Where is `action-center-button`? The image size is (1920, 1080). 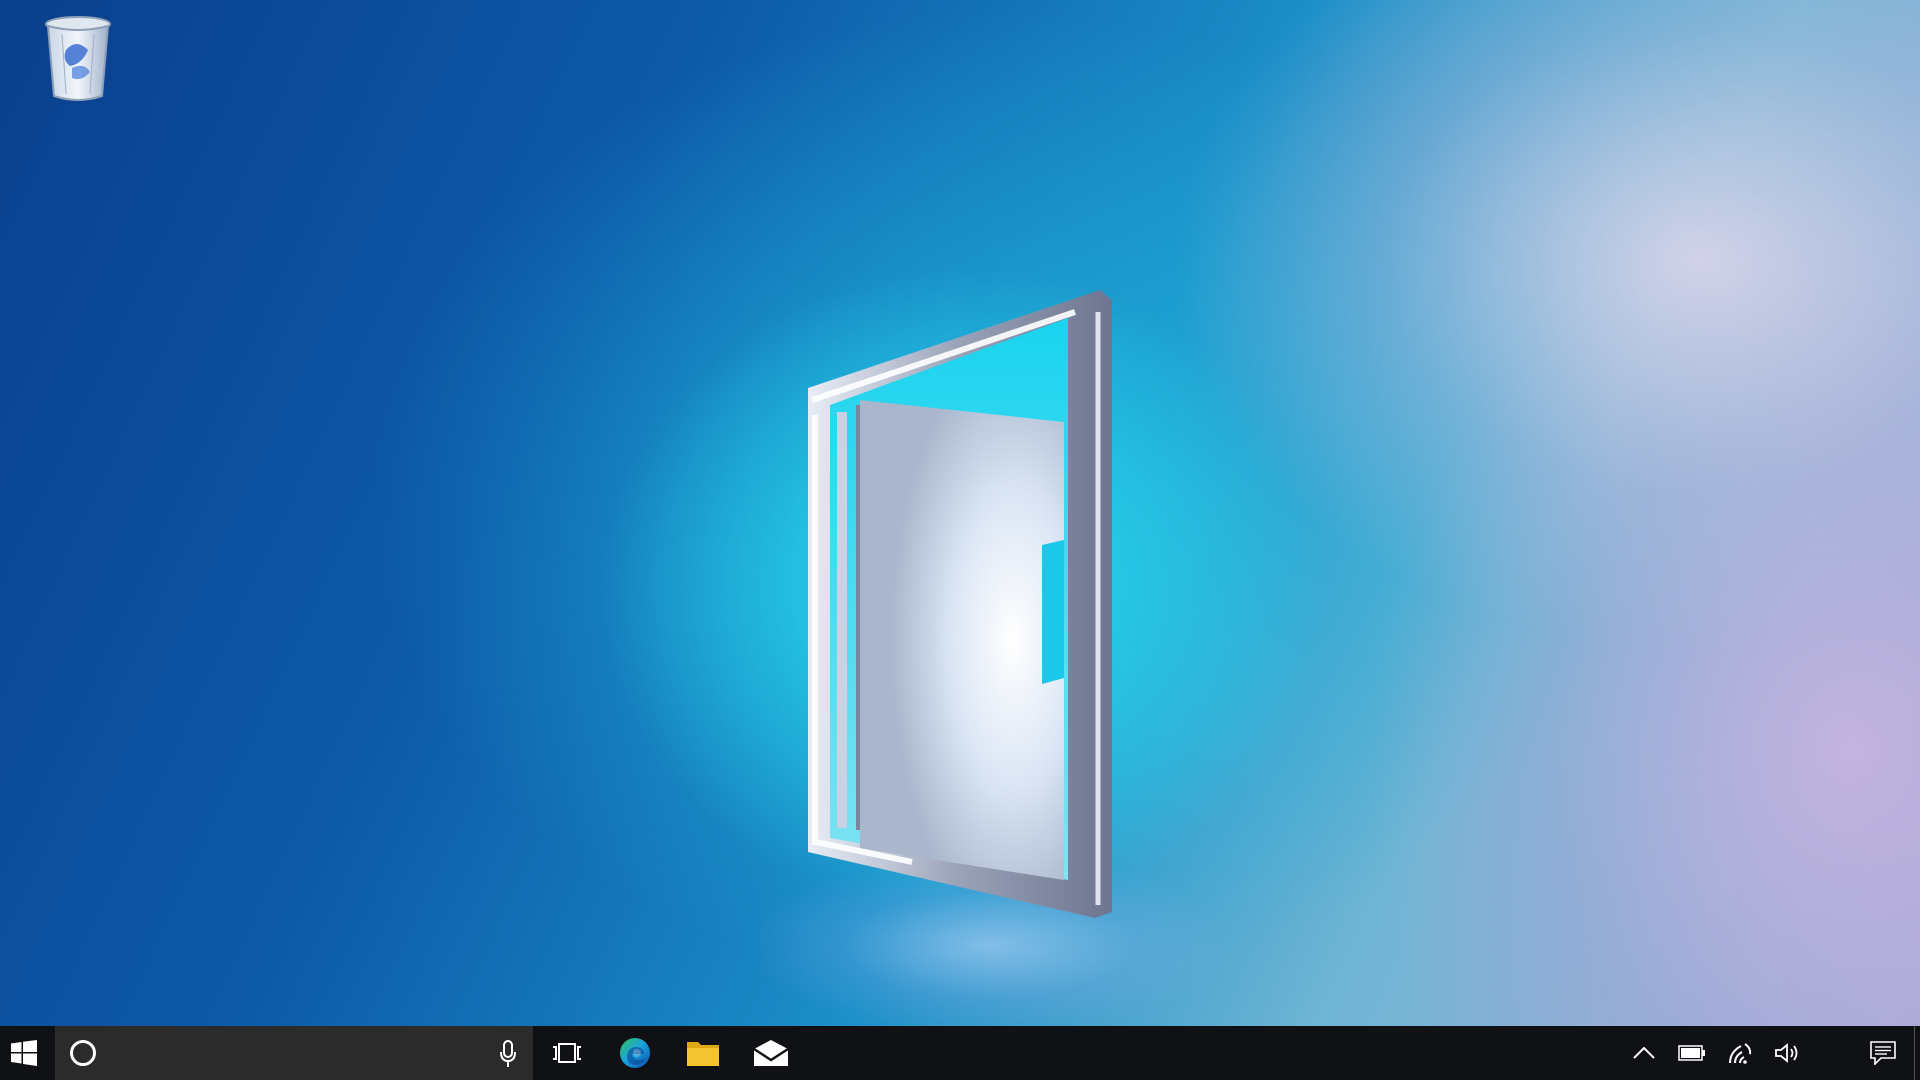 action-center-button is located at coordinates (1883, 1053).